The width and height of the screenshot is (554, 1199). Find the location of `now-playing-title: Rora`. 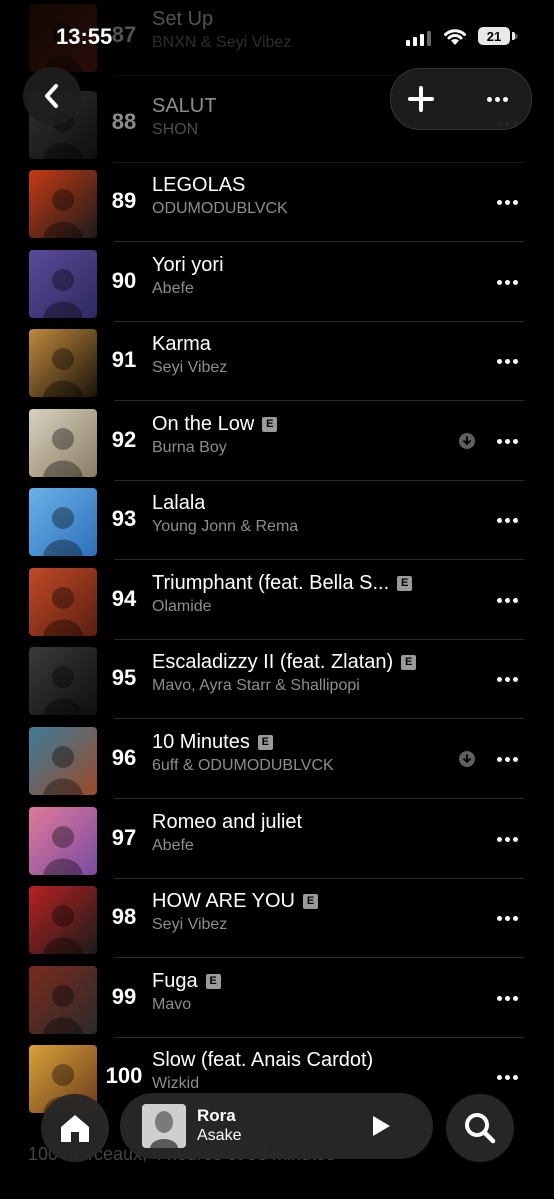

now-playing-title: Rora is located at coordinates (216, 1115).